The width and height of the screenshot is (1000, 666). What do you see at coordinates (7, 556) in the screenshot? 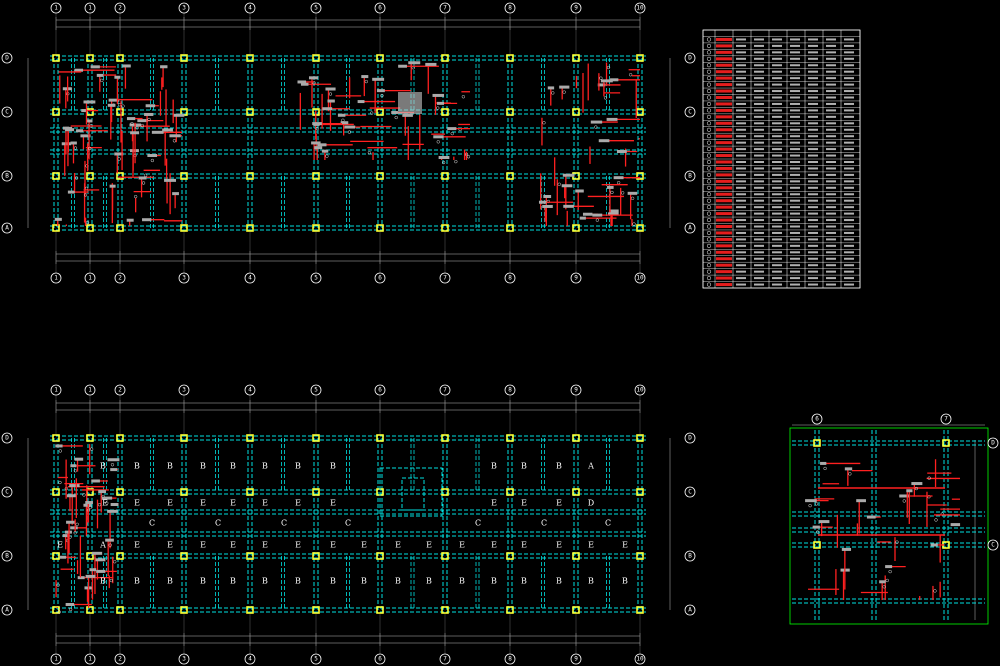
I see `grid-bubble-left: B` at bounding box center [7, 556].